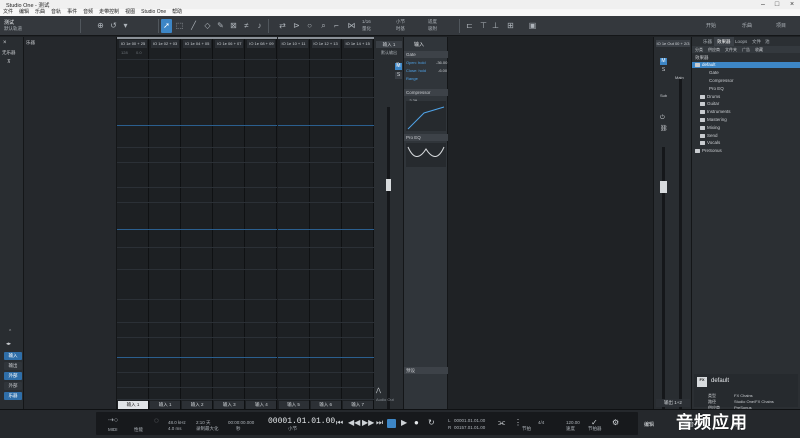 This screenshot has height=438, width=800. What do you see at coordinates (88, 12) in the screenshot?
I see `menu-item: 音频` at bounding box center [88, 12].